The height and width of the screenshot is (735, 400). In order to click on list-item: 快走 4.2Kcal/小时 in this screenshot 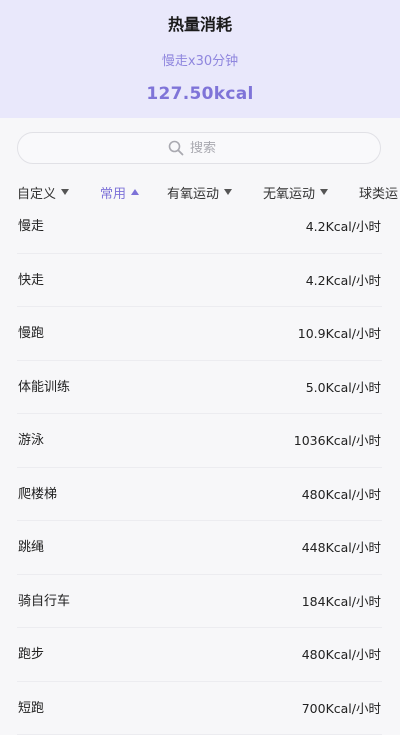, I will do `click(199, 281)`.